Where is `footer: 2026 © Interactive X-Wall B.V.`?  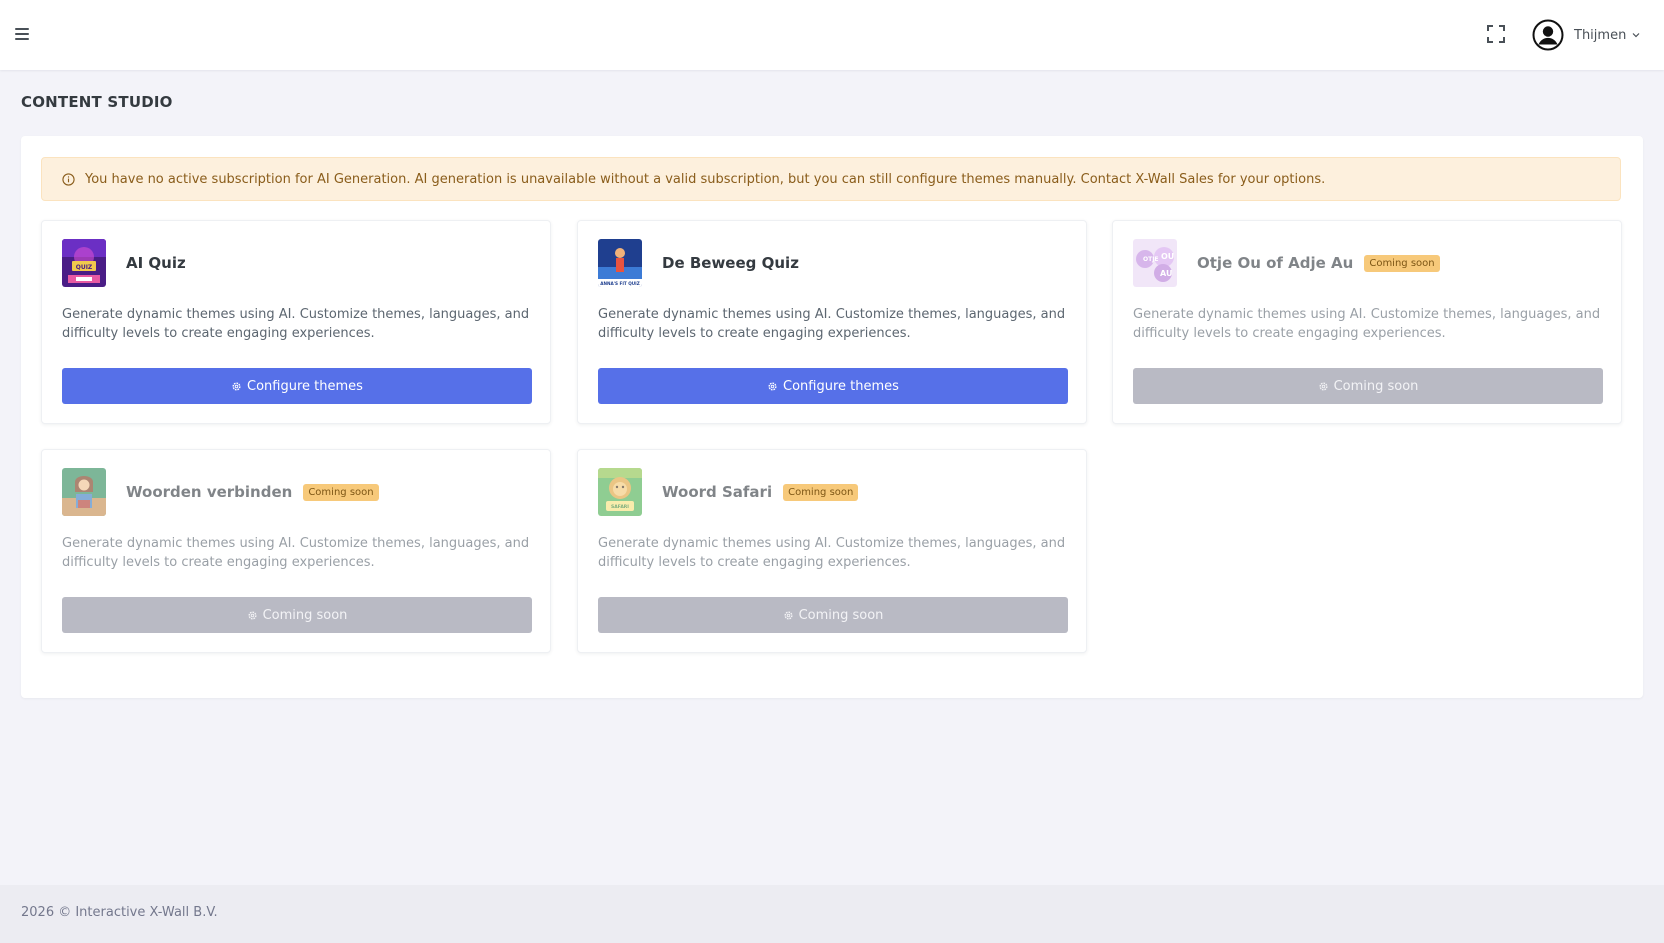
footer: 2026 © Interactive X-Wall B.V. is located at coordinates (832, 914).